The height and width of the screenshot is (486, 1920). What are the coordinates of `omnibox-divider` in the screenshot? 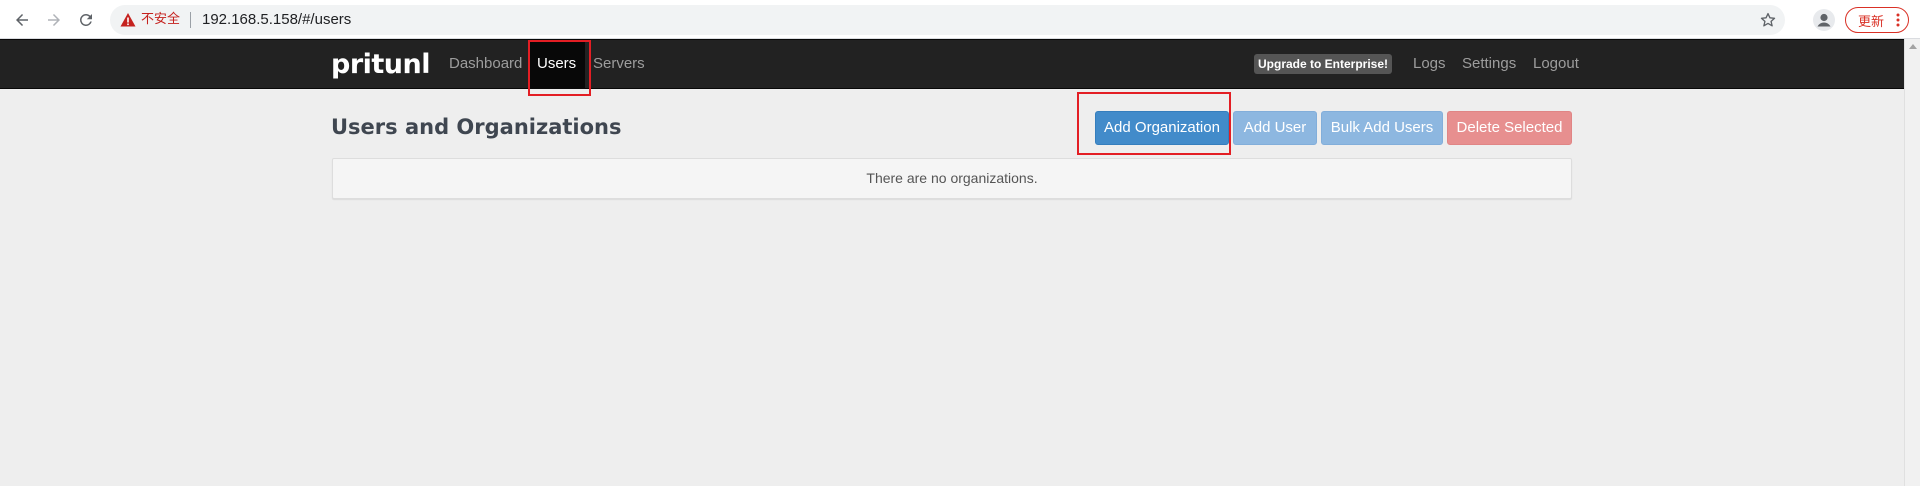 It's located at (190, 20).